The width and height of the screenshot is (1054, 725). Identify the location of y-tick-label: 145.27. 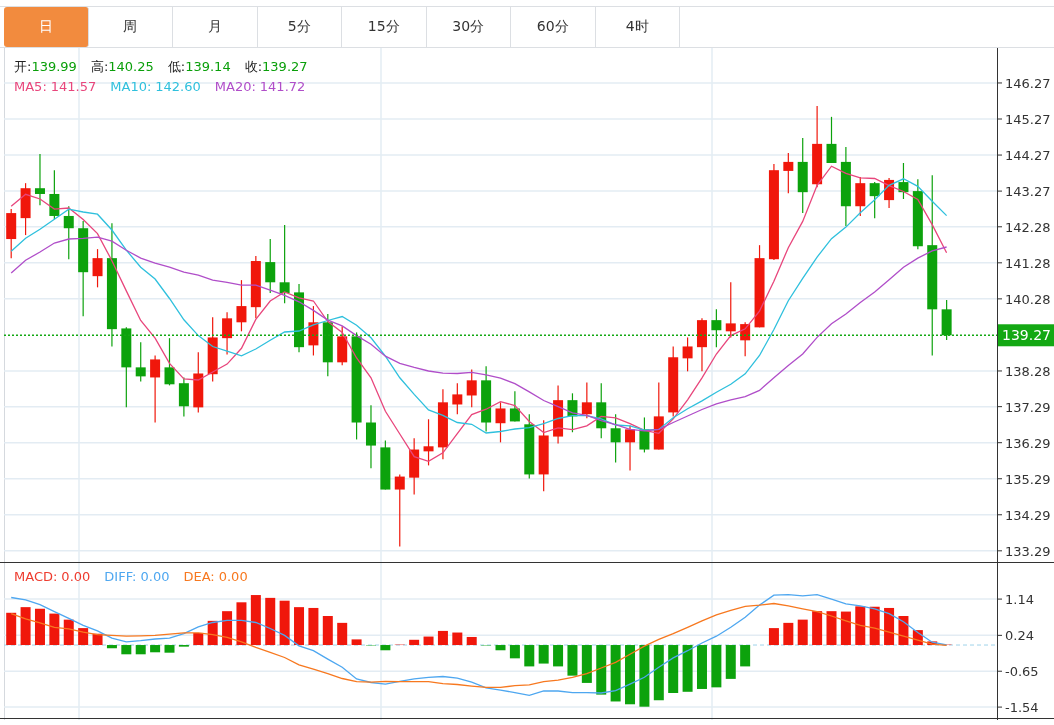
(1028, 120).